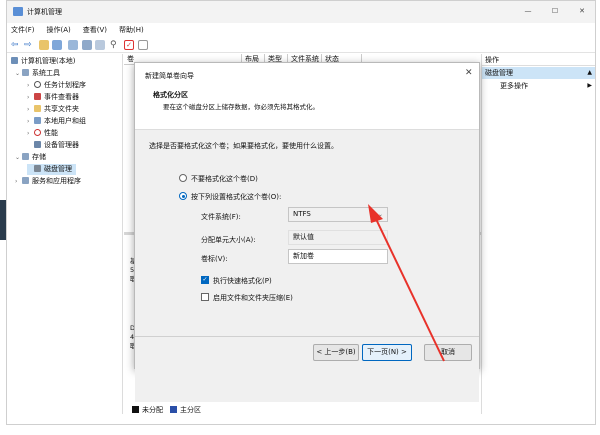 This screenshot has width=600, height=435. What do you see at coordinates (410, 290) in the screenshot?
I see `arrow-shaft` at bounding box center [410, 290].